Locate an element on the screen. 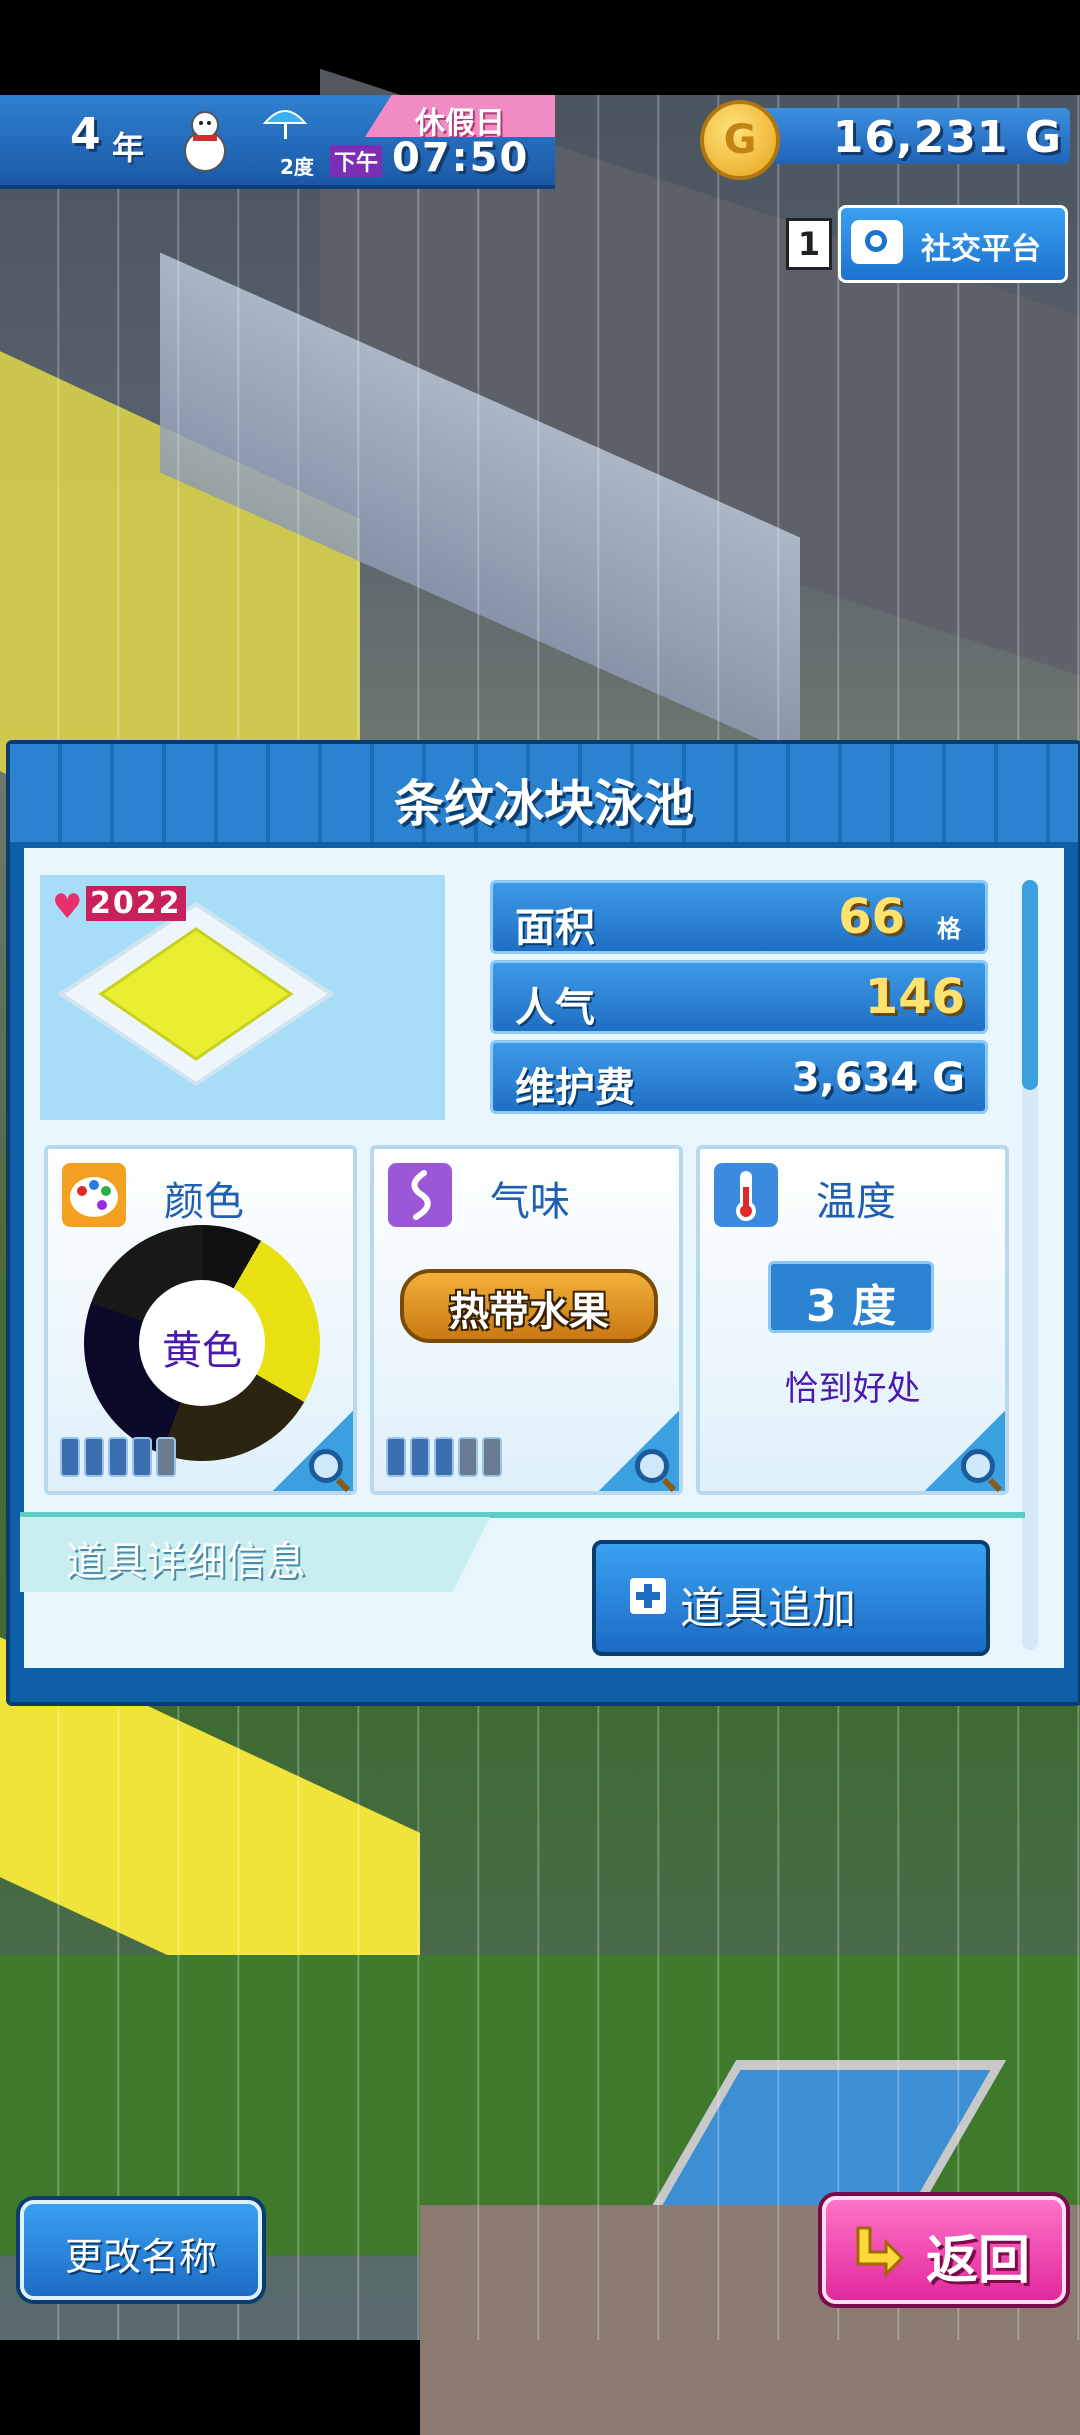  color-card: 颜色 黄色 is located at coordinates (200, 1320).